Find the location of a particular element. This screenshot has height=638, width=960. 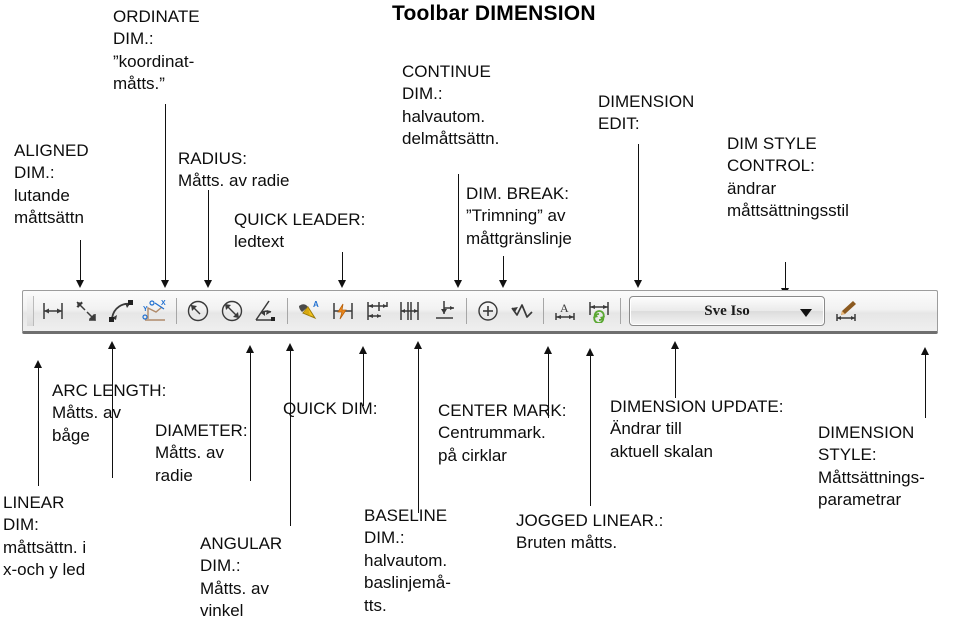

dim-style-control-value: Sve Iso is located at coordinates (727, 310).